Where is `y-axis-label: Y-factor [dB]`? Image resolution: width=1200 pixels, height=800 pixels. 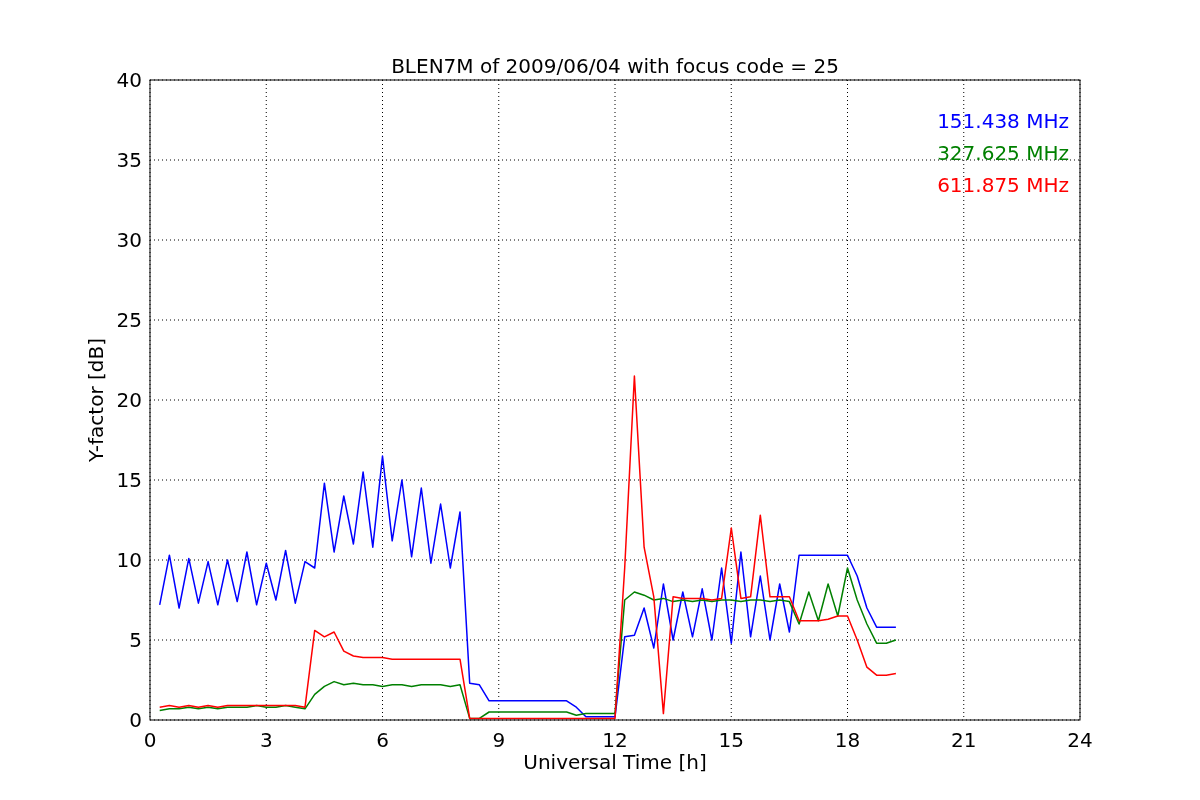 y-axis-label: Y-factor [dB] is located at coordinates (96, 400).